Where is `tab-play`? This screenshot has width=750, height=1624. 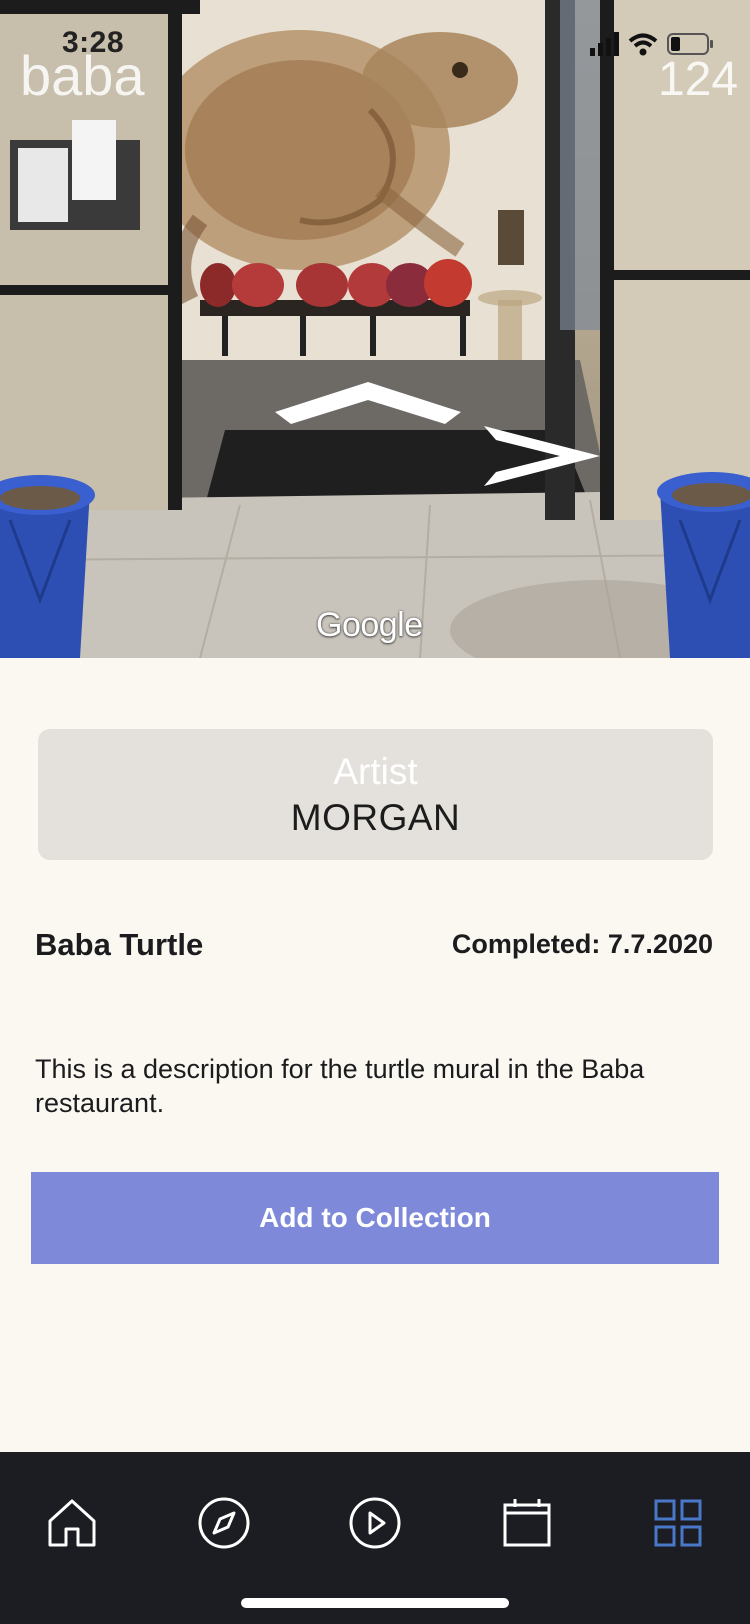
tab-play is located at coordinates (375, 1523).